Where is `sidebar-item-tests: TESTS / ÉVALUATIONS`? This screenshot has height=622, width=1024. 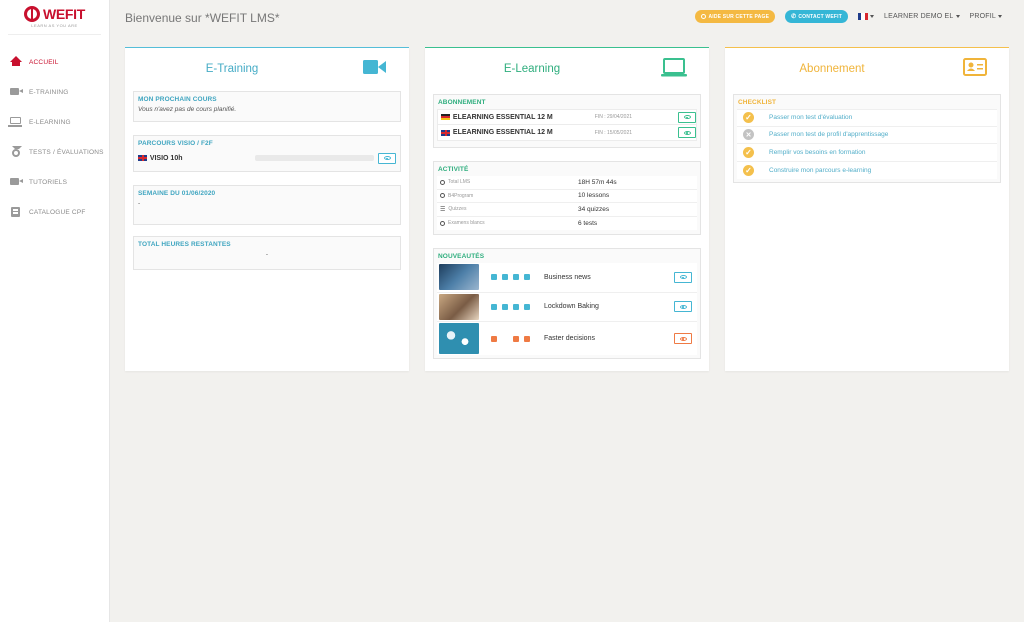
sidebar-item-tests: TESTS / ÉVALUATIONS is located at coordinates (54, 152).